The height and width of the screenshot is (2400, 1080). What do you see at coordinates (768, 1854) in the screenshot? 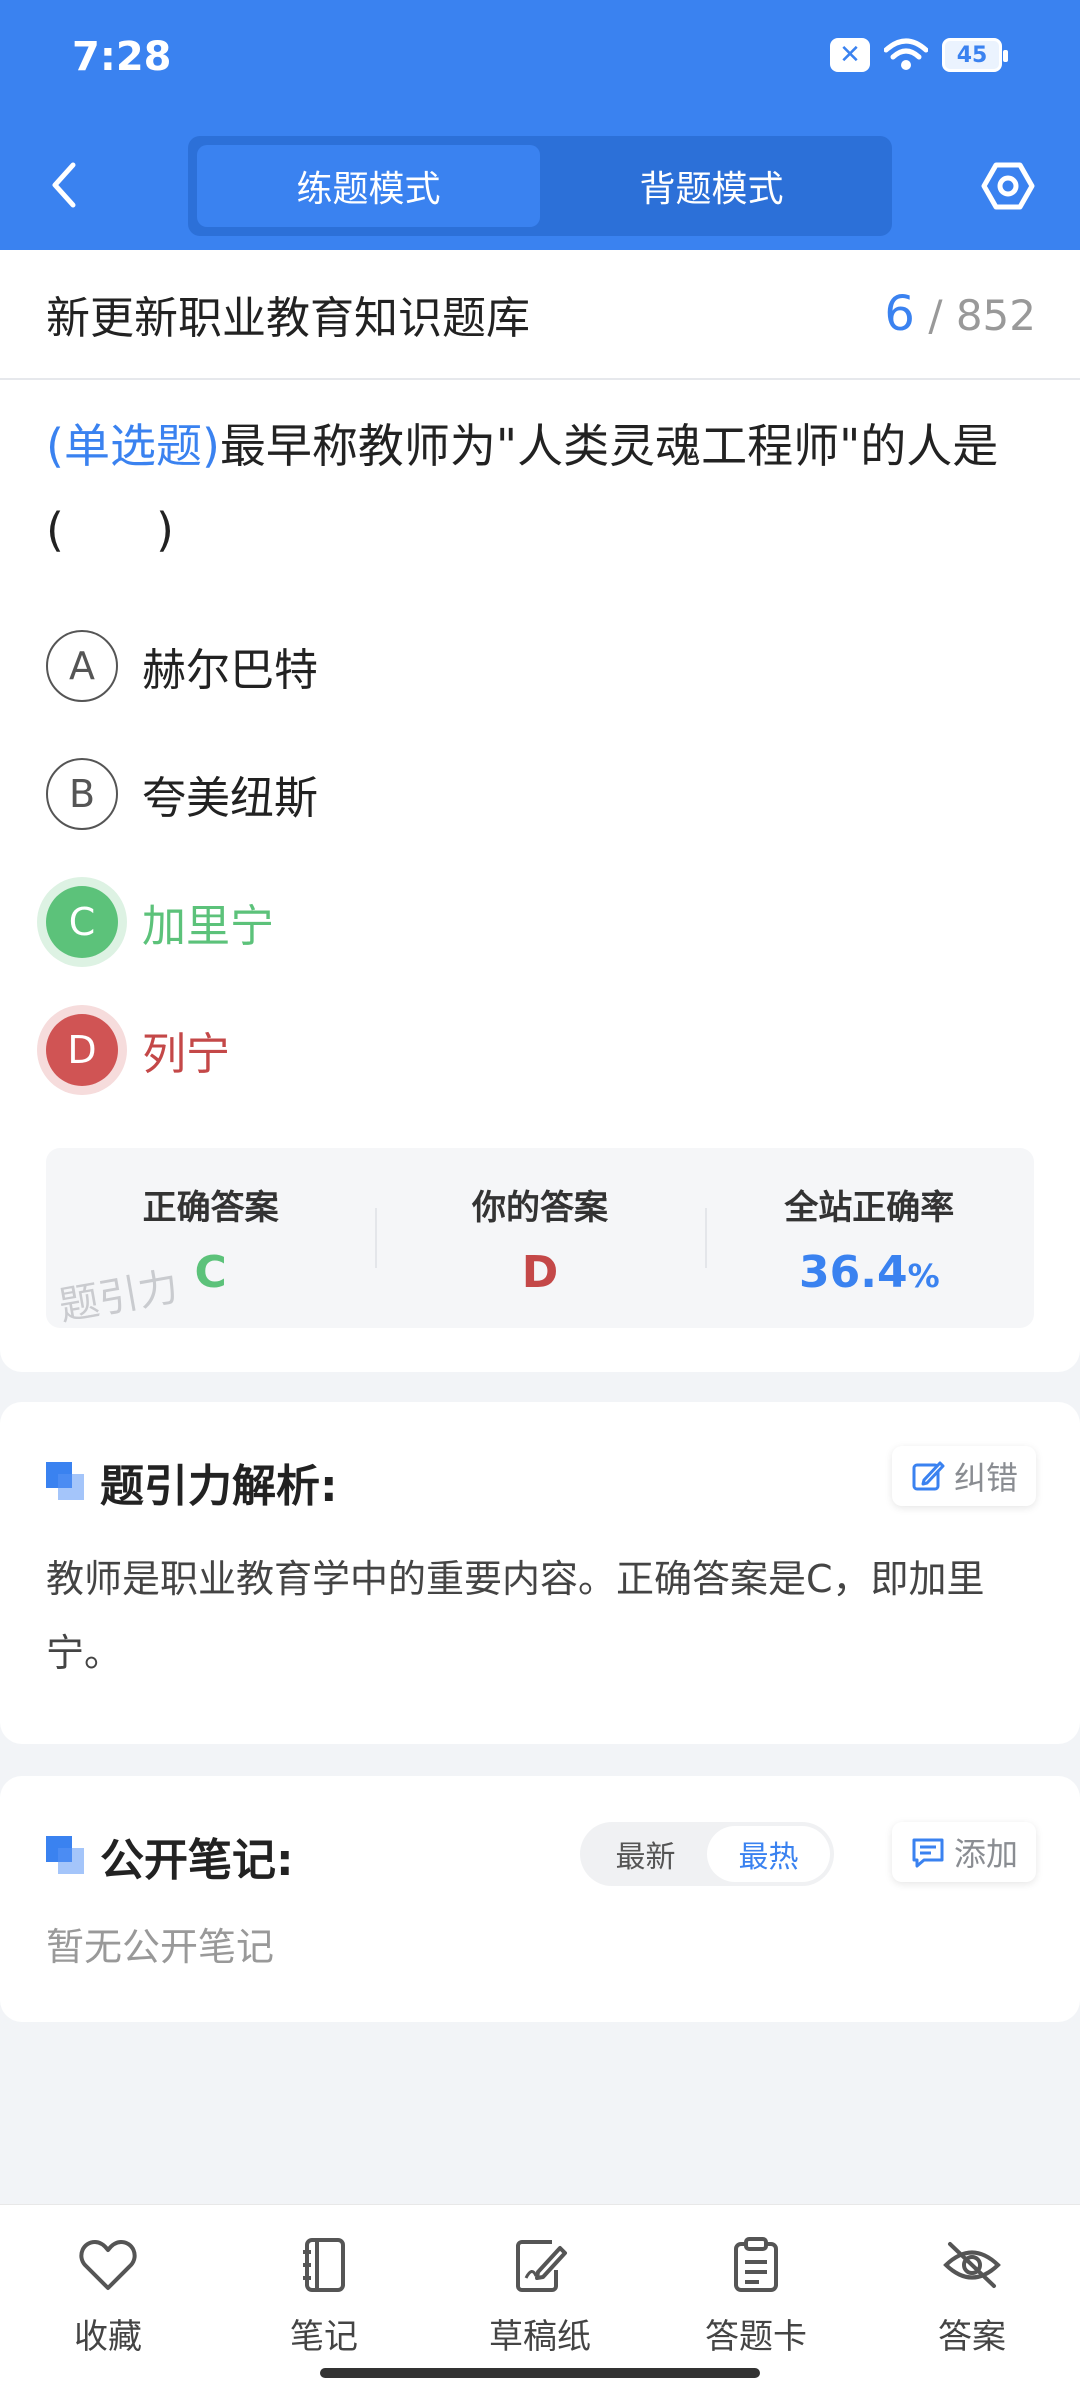
I see `sort-hottest: 最热` at bounding box center [768, 1854].